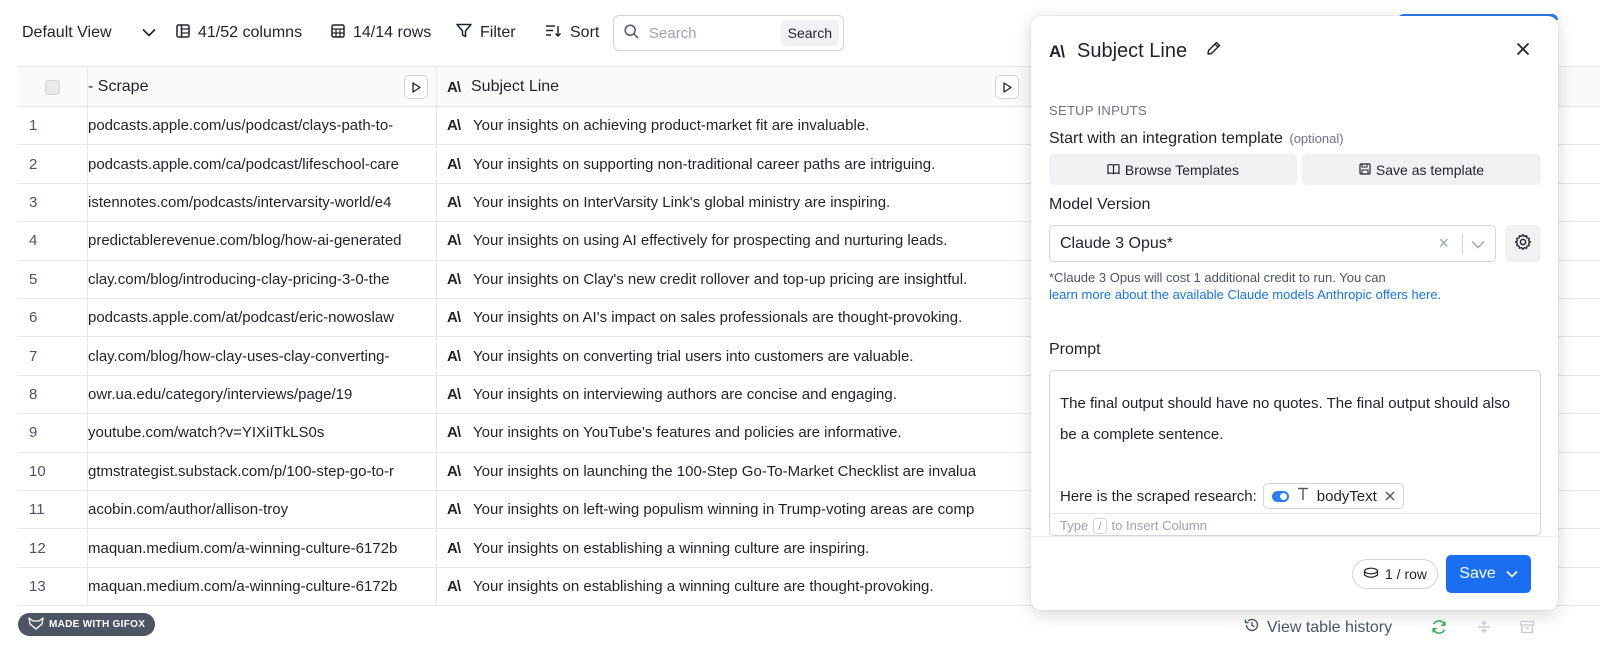  Describe the element at coordinates (1390, 496) in the screenshot. I see `remove-chip-icon` at that location.